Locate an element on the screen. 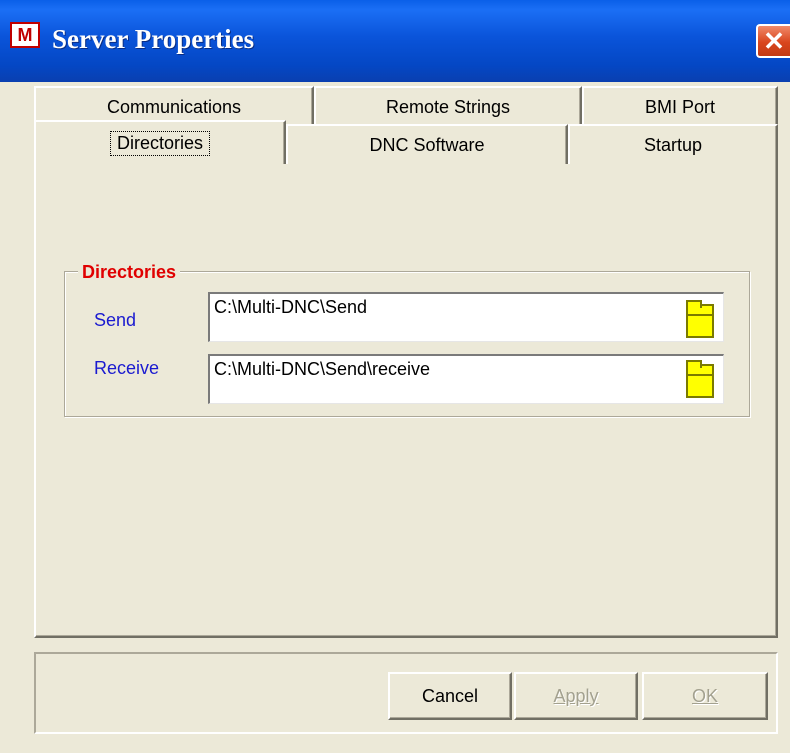 This screenshot has width=790, height=753. apply-button-label: Apply is located at coordinates (576, 695).